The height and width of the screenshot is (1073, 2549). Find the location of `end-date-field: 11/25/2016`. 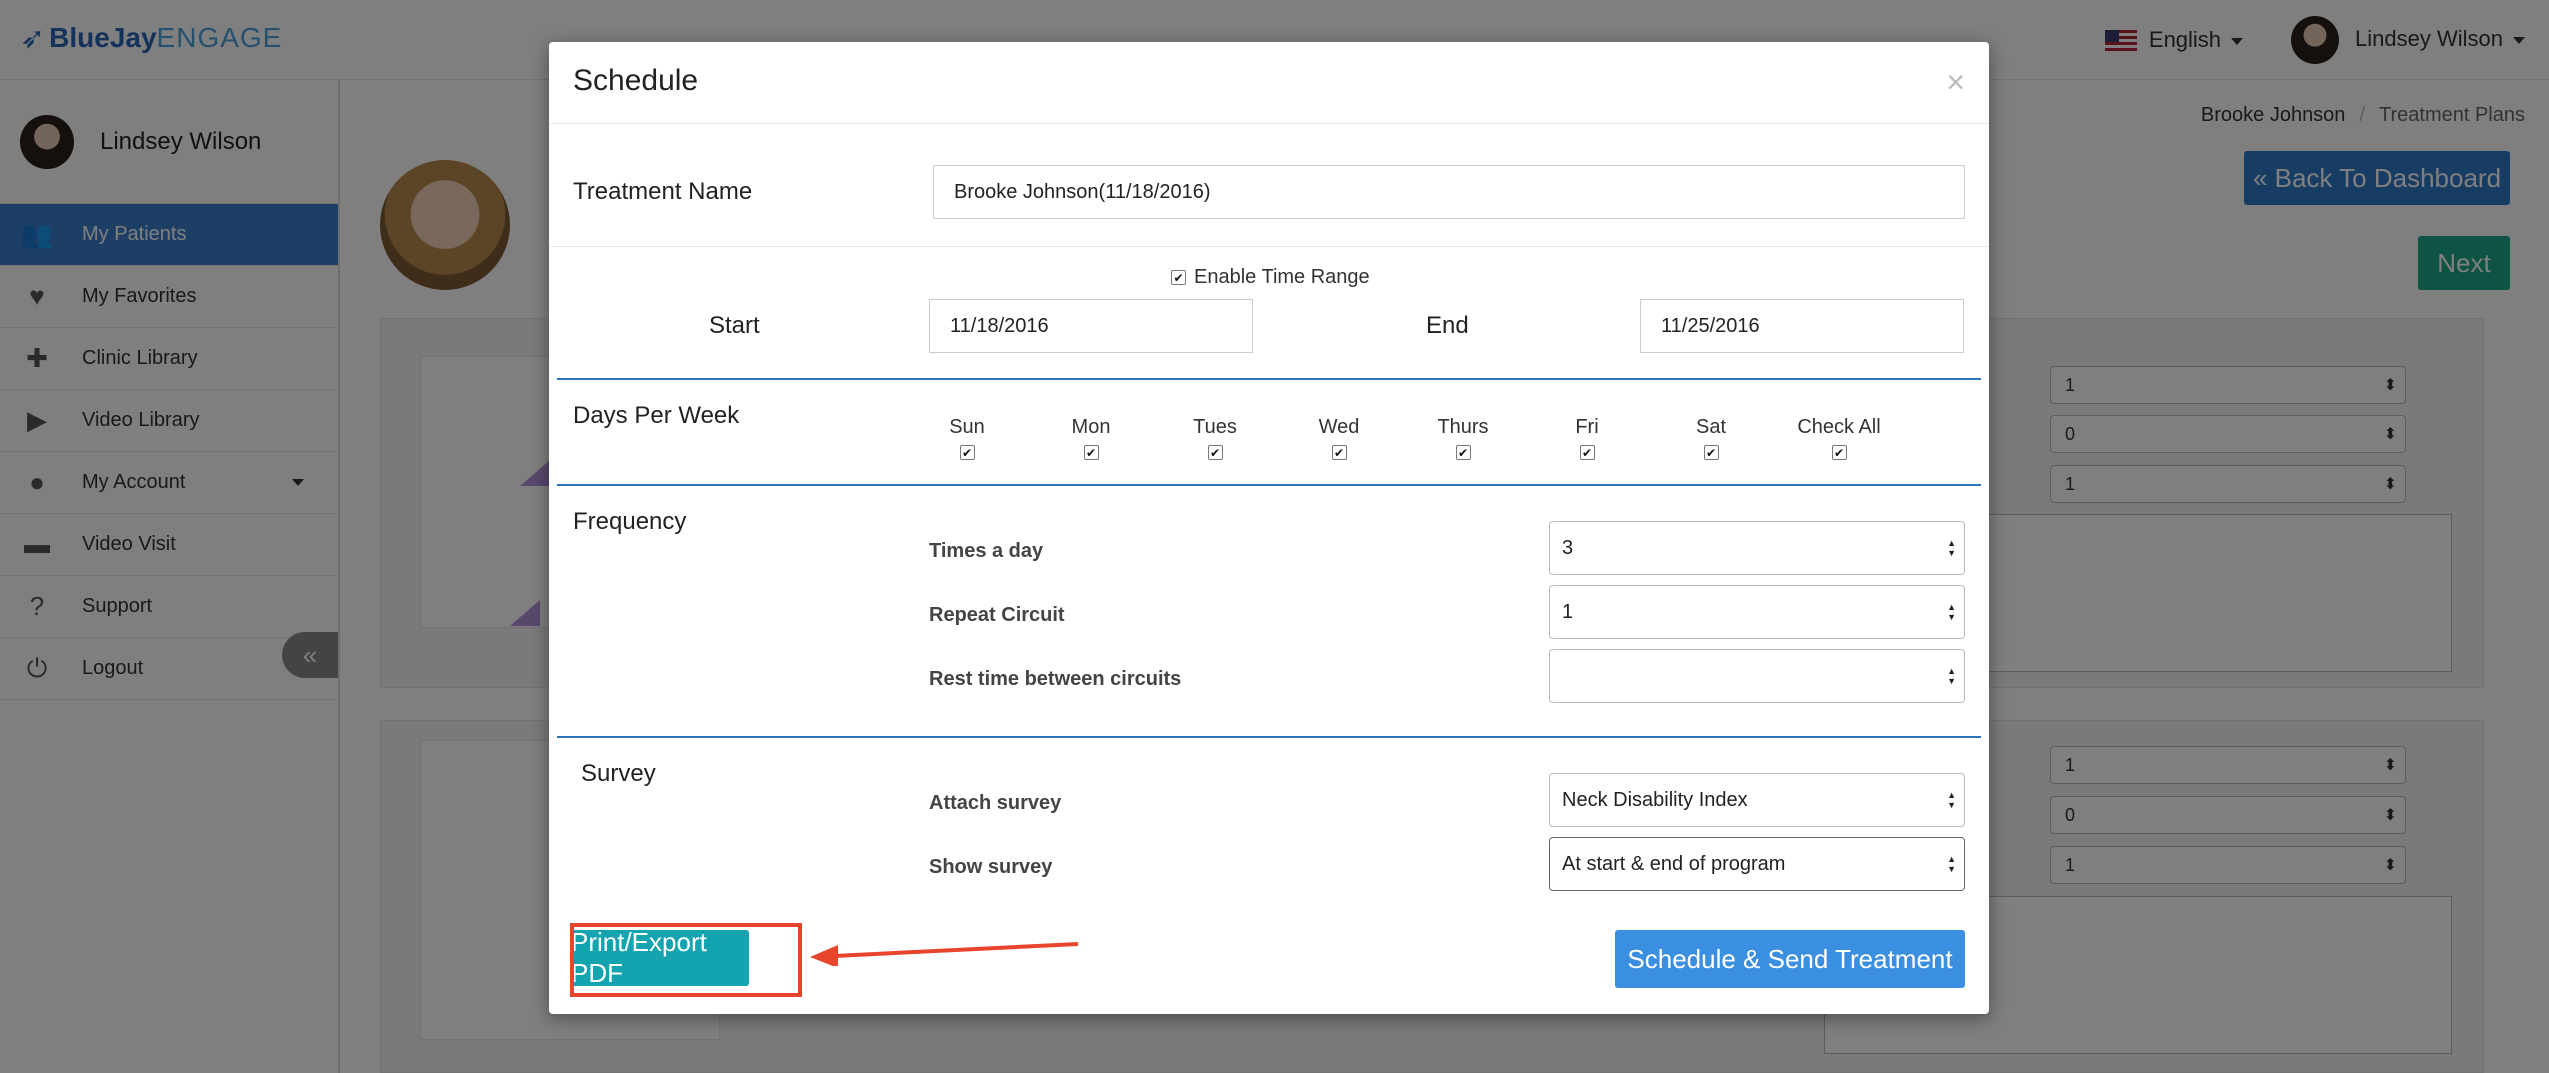

end-date-field: 11/25/2016 is located at coordinates (1802, 326).